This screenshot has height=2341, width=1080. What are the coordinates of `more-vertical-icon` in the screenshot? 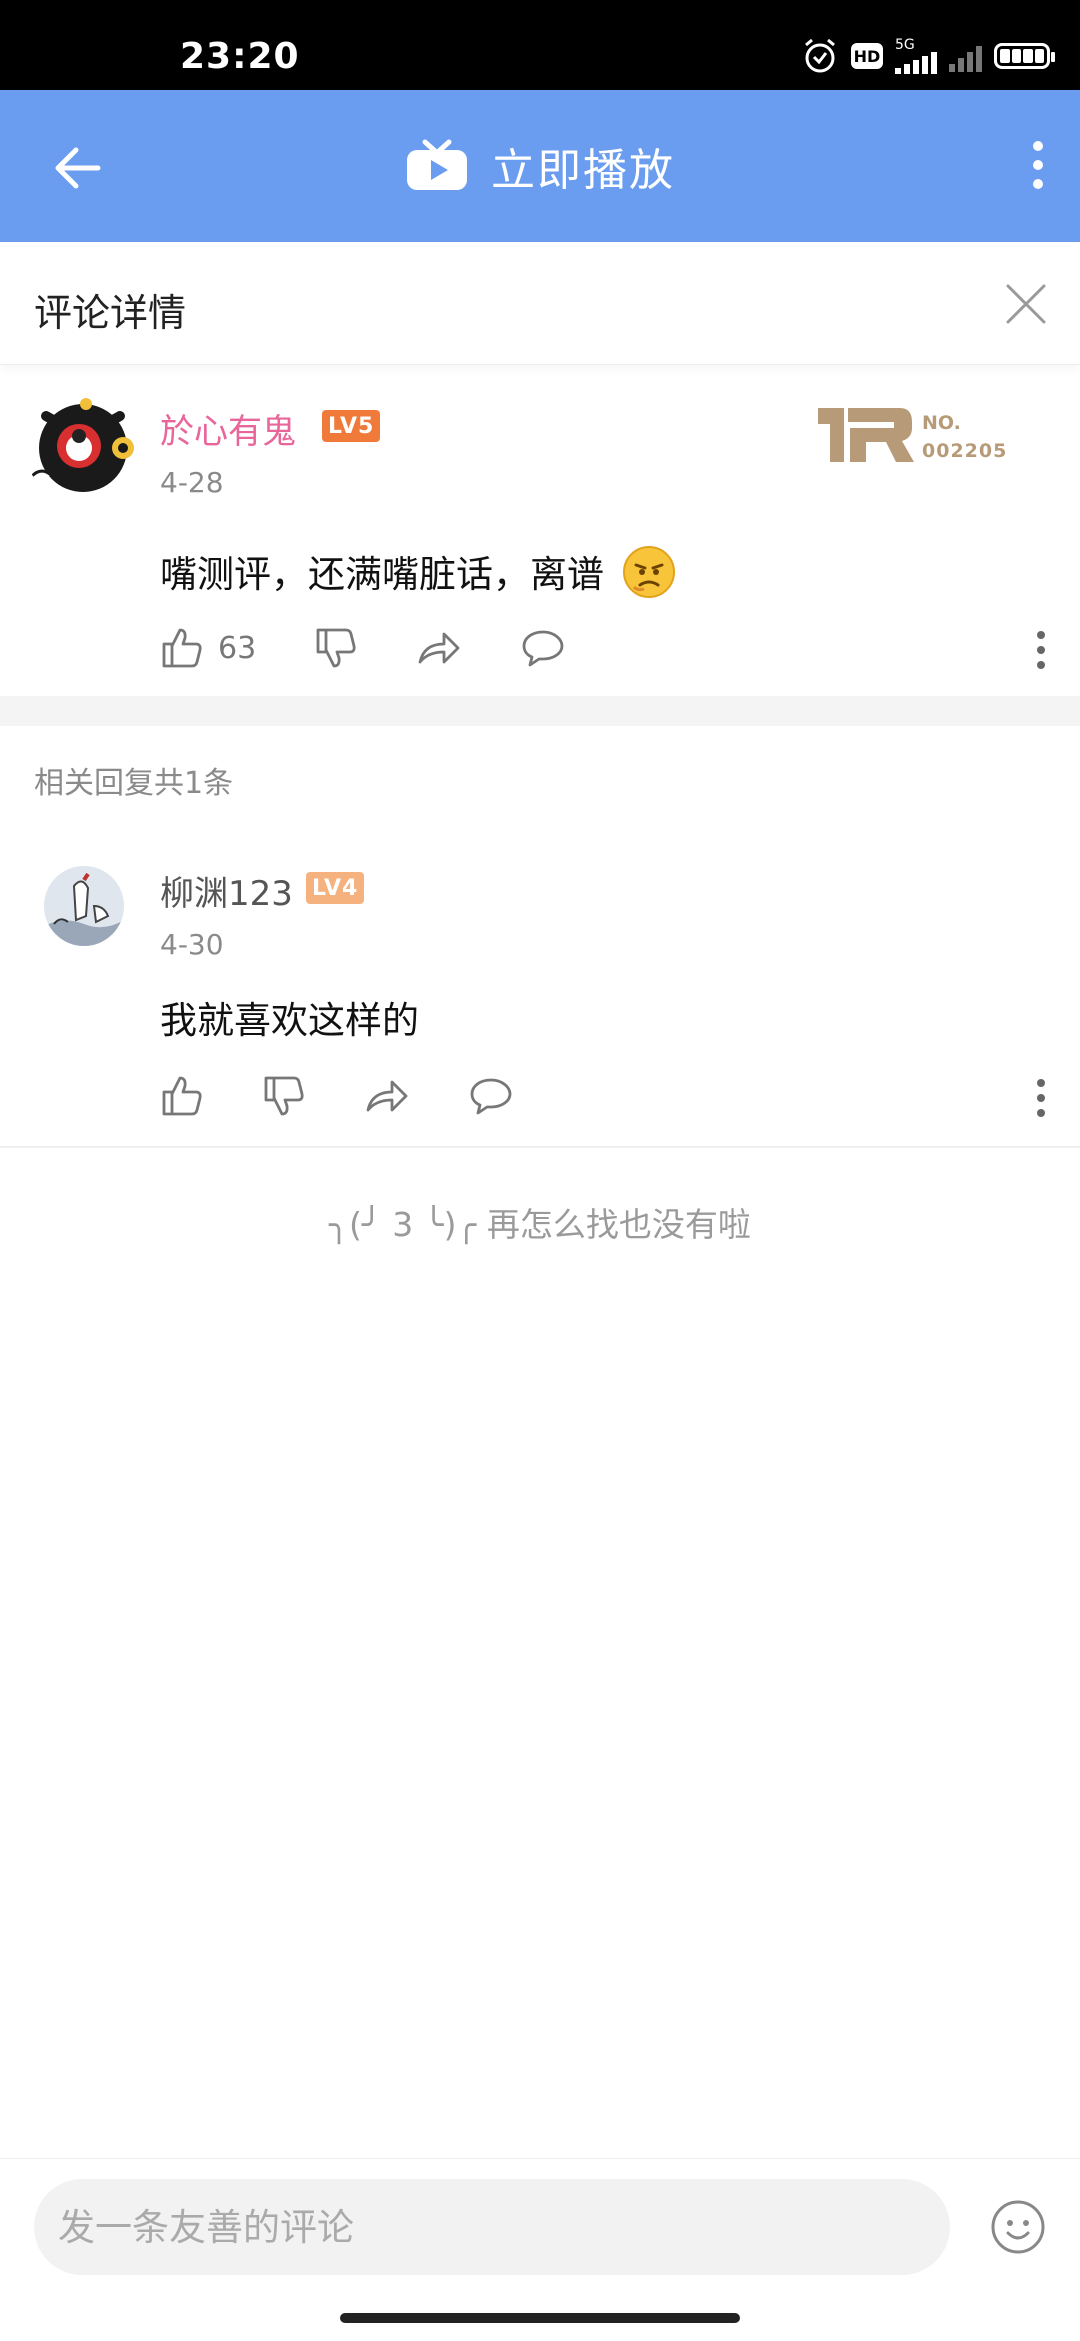 It's located at (1038, 165).